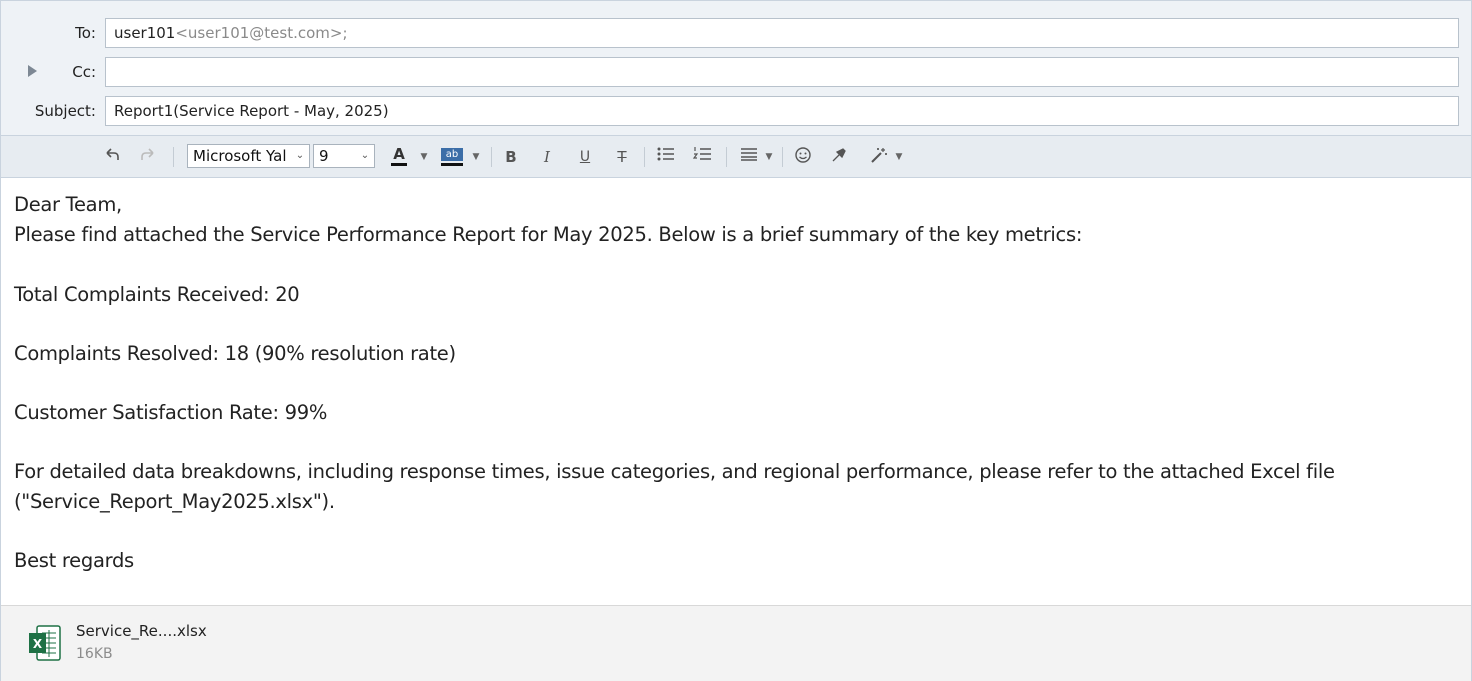  What do you see at coordinates (511, 157) in the screenshot?
I see `bold-icon: B` at bounding box center [511, 157].